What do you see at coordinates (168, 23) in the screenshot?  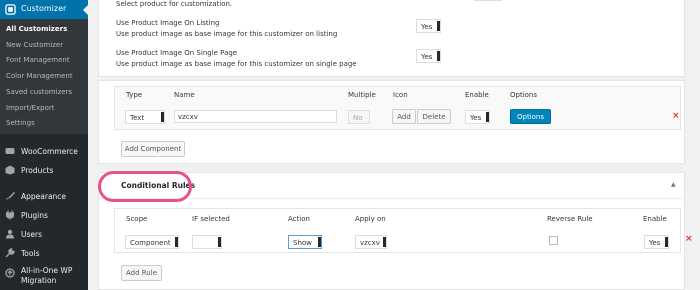 I see `listing-image-label: Use Product Image On Listing` at bounding box center [168, 23].